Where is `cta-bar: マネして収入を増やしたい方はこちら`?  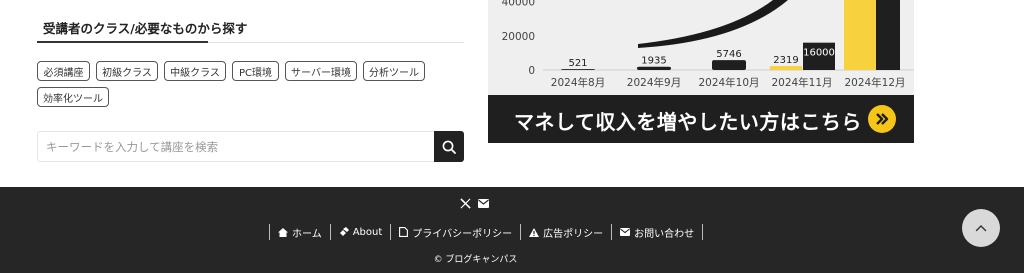 cta-bar: マネして収入を増やしたい方はこちら is located at coordinates (701, 119).